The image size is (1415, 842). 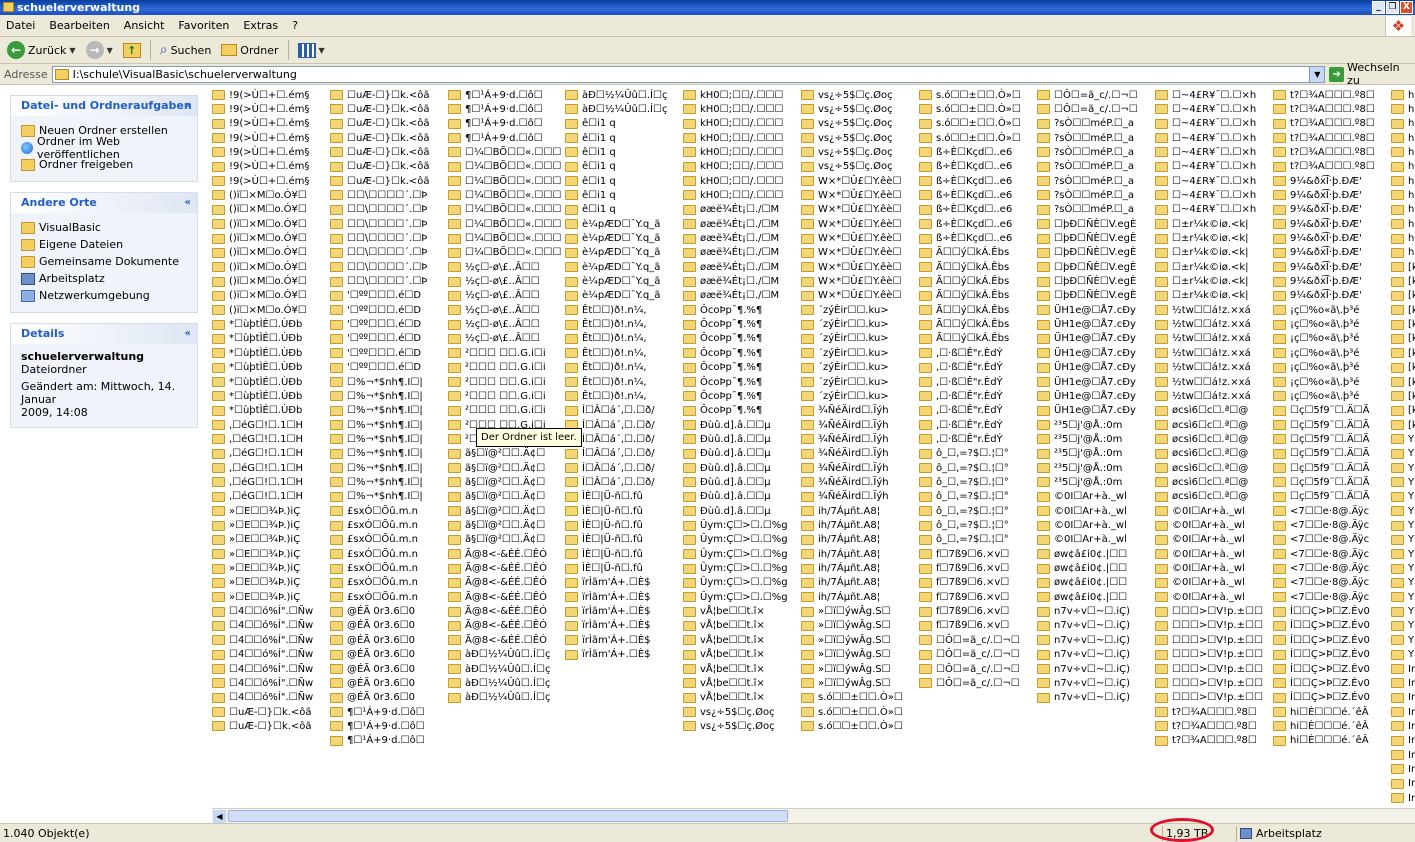 What do you see at coordinates (262, 655) in the screenshot?
I see `file-item: ☐4☐☐ó%Í".☐Ñw` at bounding box center [262, 655].